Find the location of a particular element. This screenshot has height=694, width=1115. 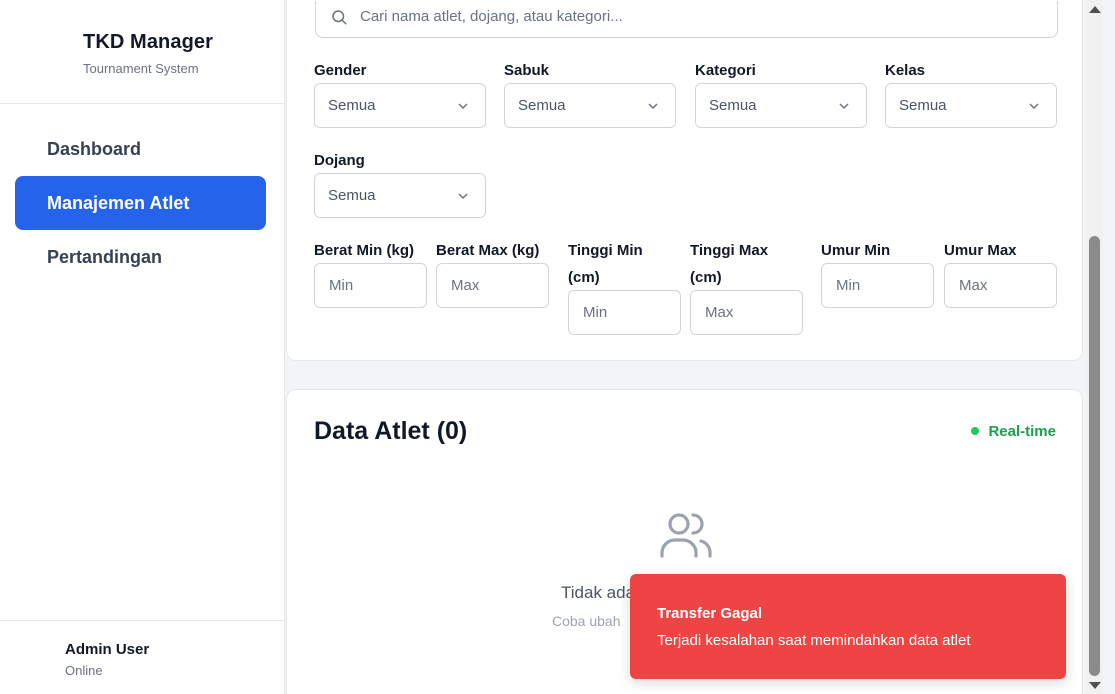

umur-max-label-text: Umur Max is located at coordinates (980, 250).